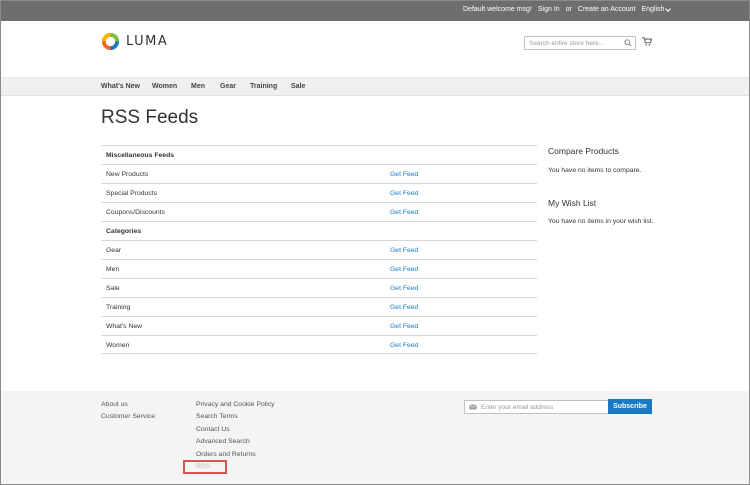  Describe the element at coordinates (319, 268) in the screenshot. I see `table-row: Men Get Feed` at that location.